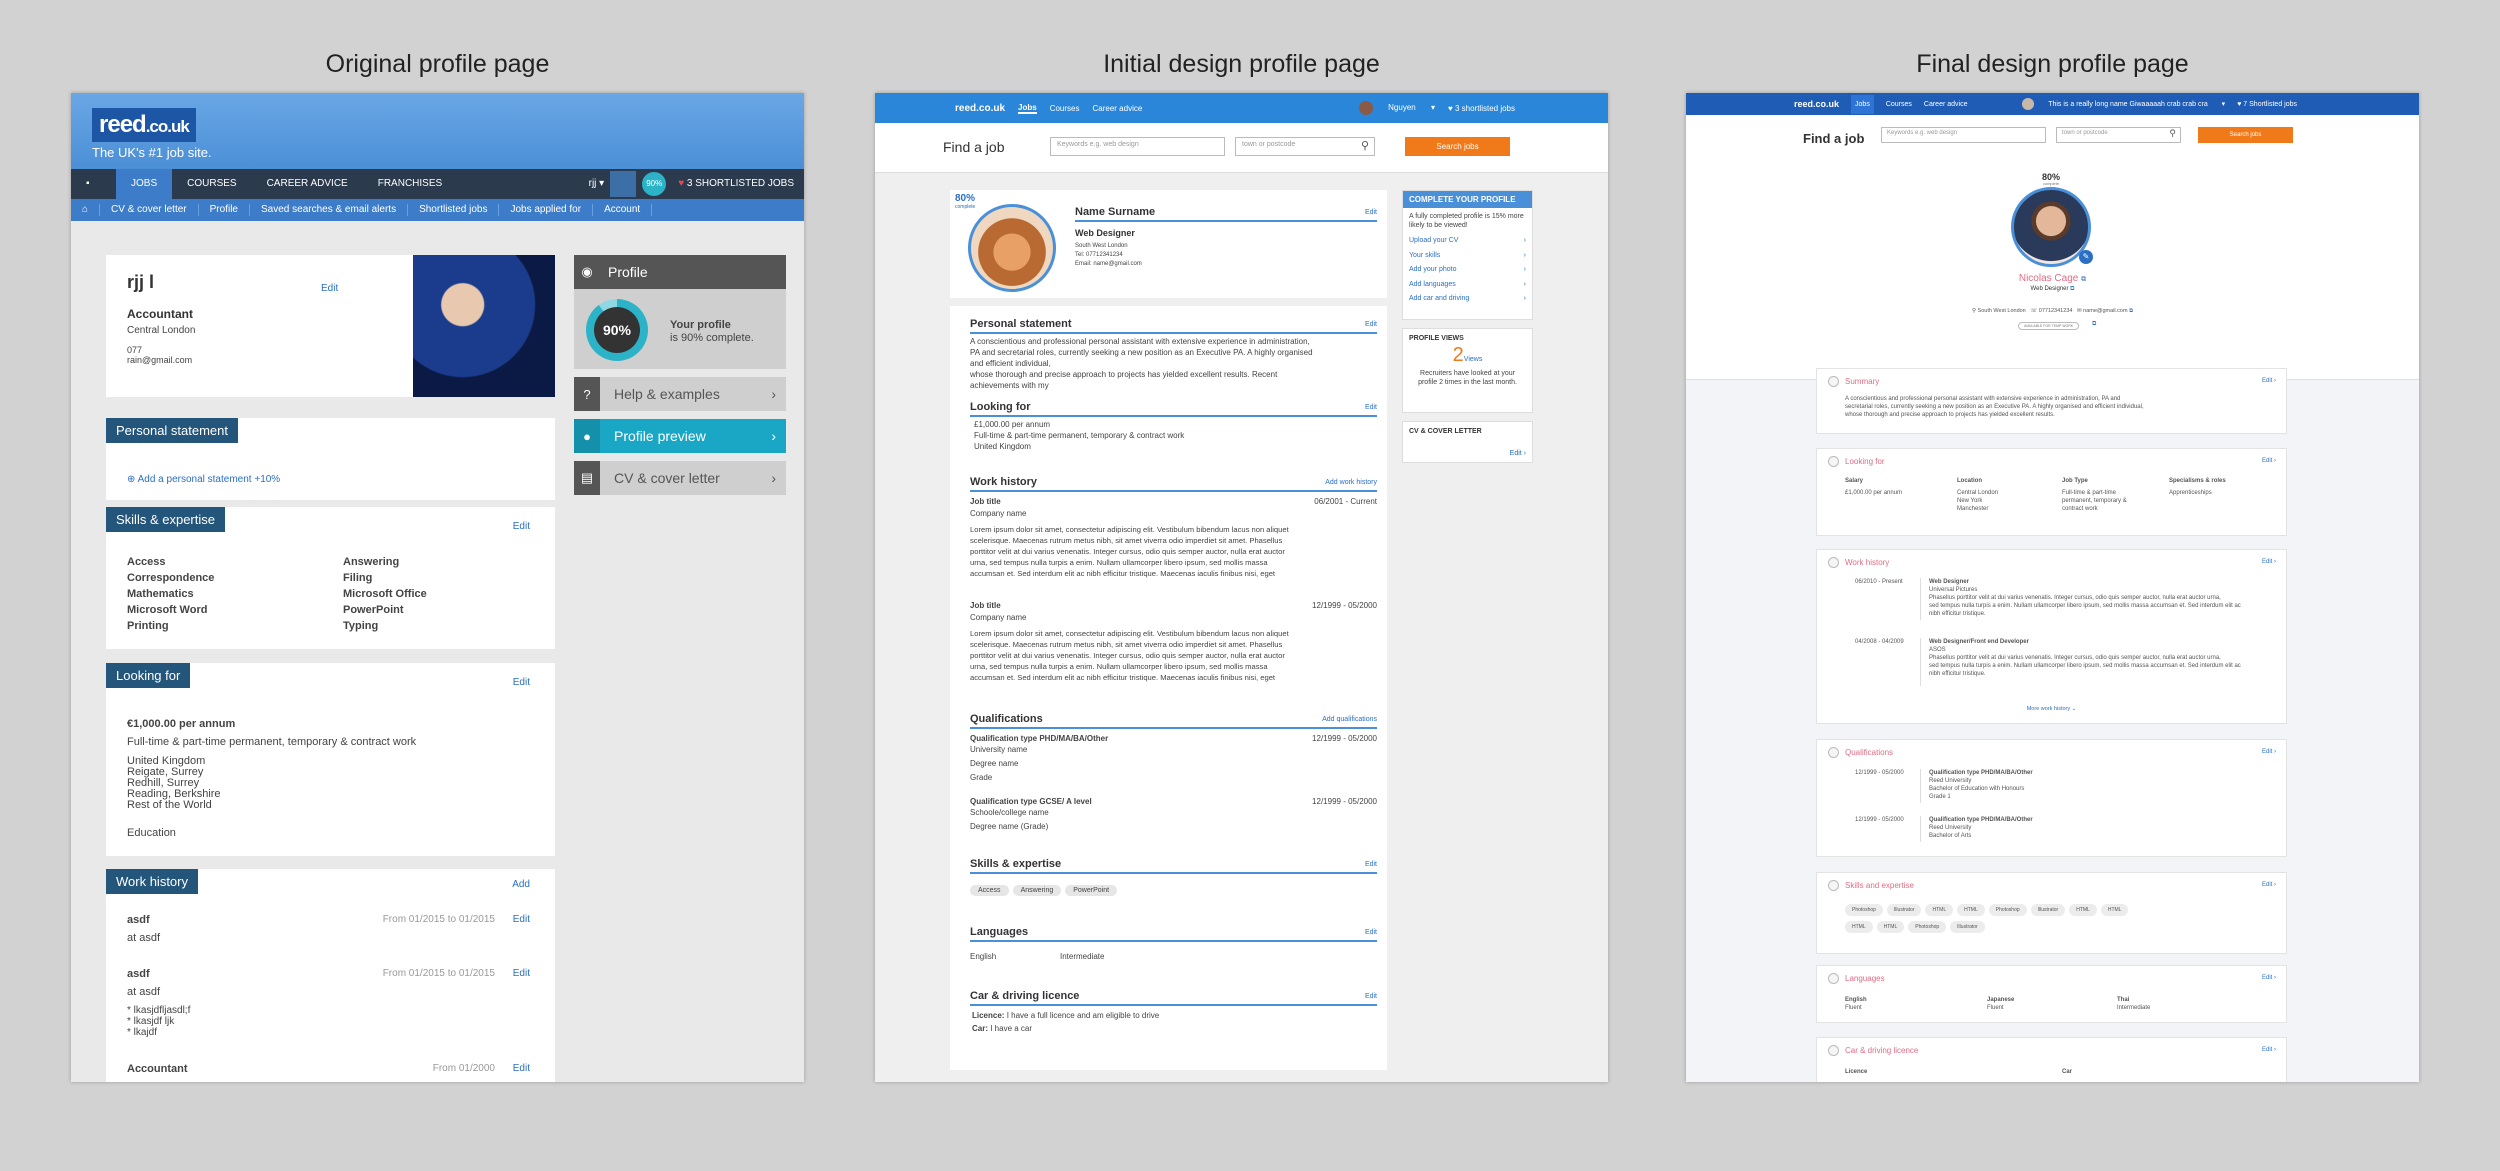 The height and width of the screenshot is (1171, 2500). I want to click on upload-cv-link: Upload your CV ›, so click(1467, 241).